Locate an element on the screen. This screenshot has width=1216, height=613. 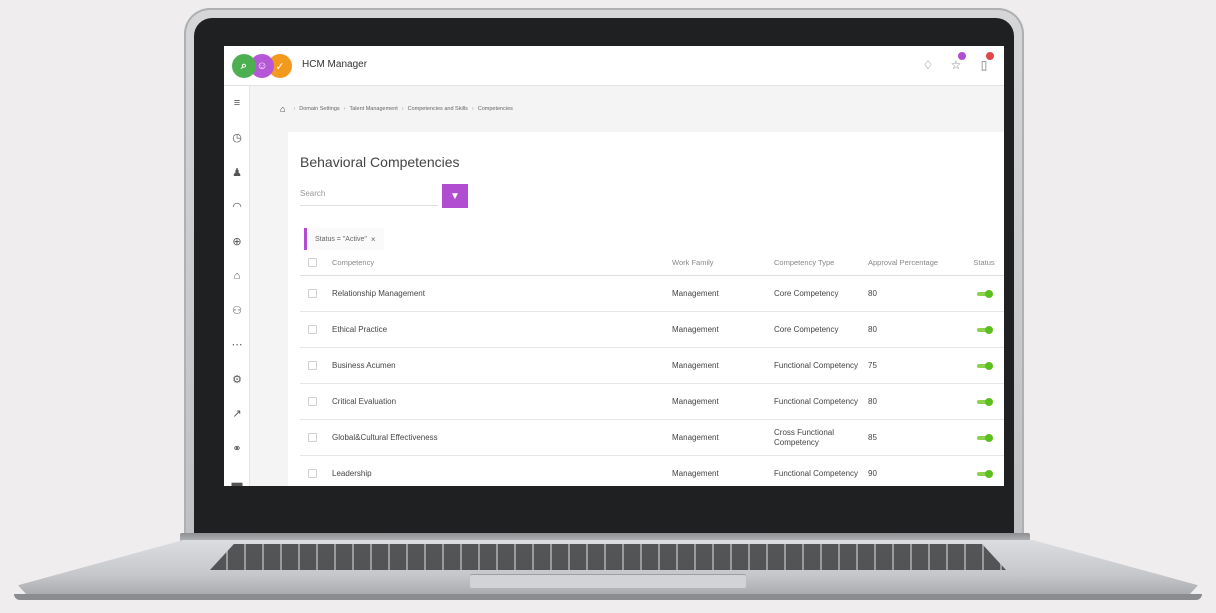
search-zoom-icon: ⊕ is located at coordinates (237, 241).